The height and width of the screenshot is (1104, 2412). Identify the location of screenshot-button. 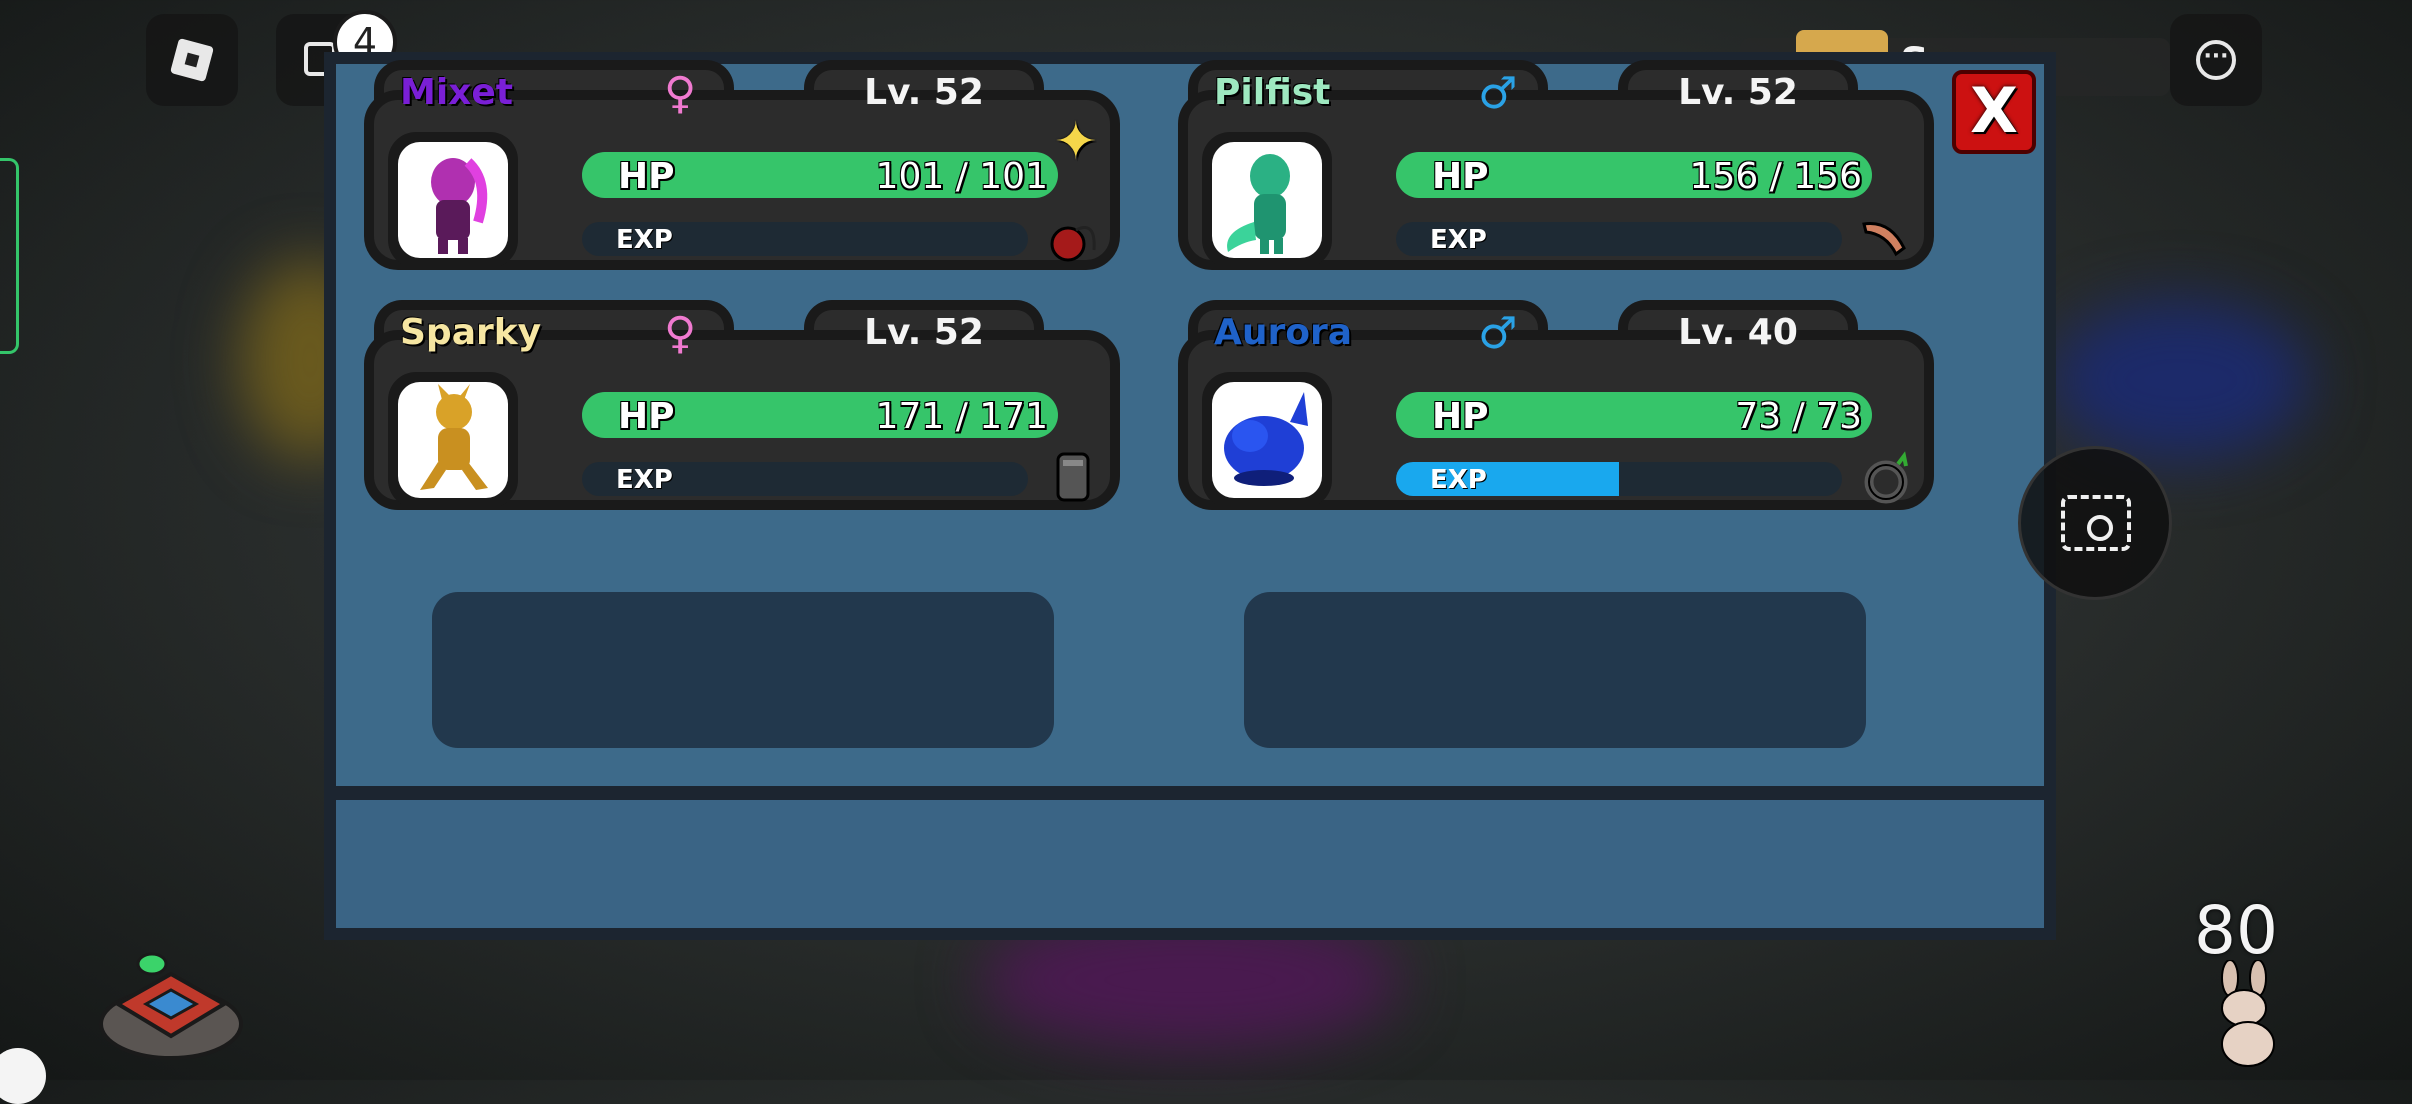
(2095, 523).